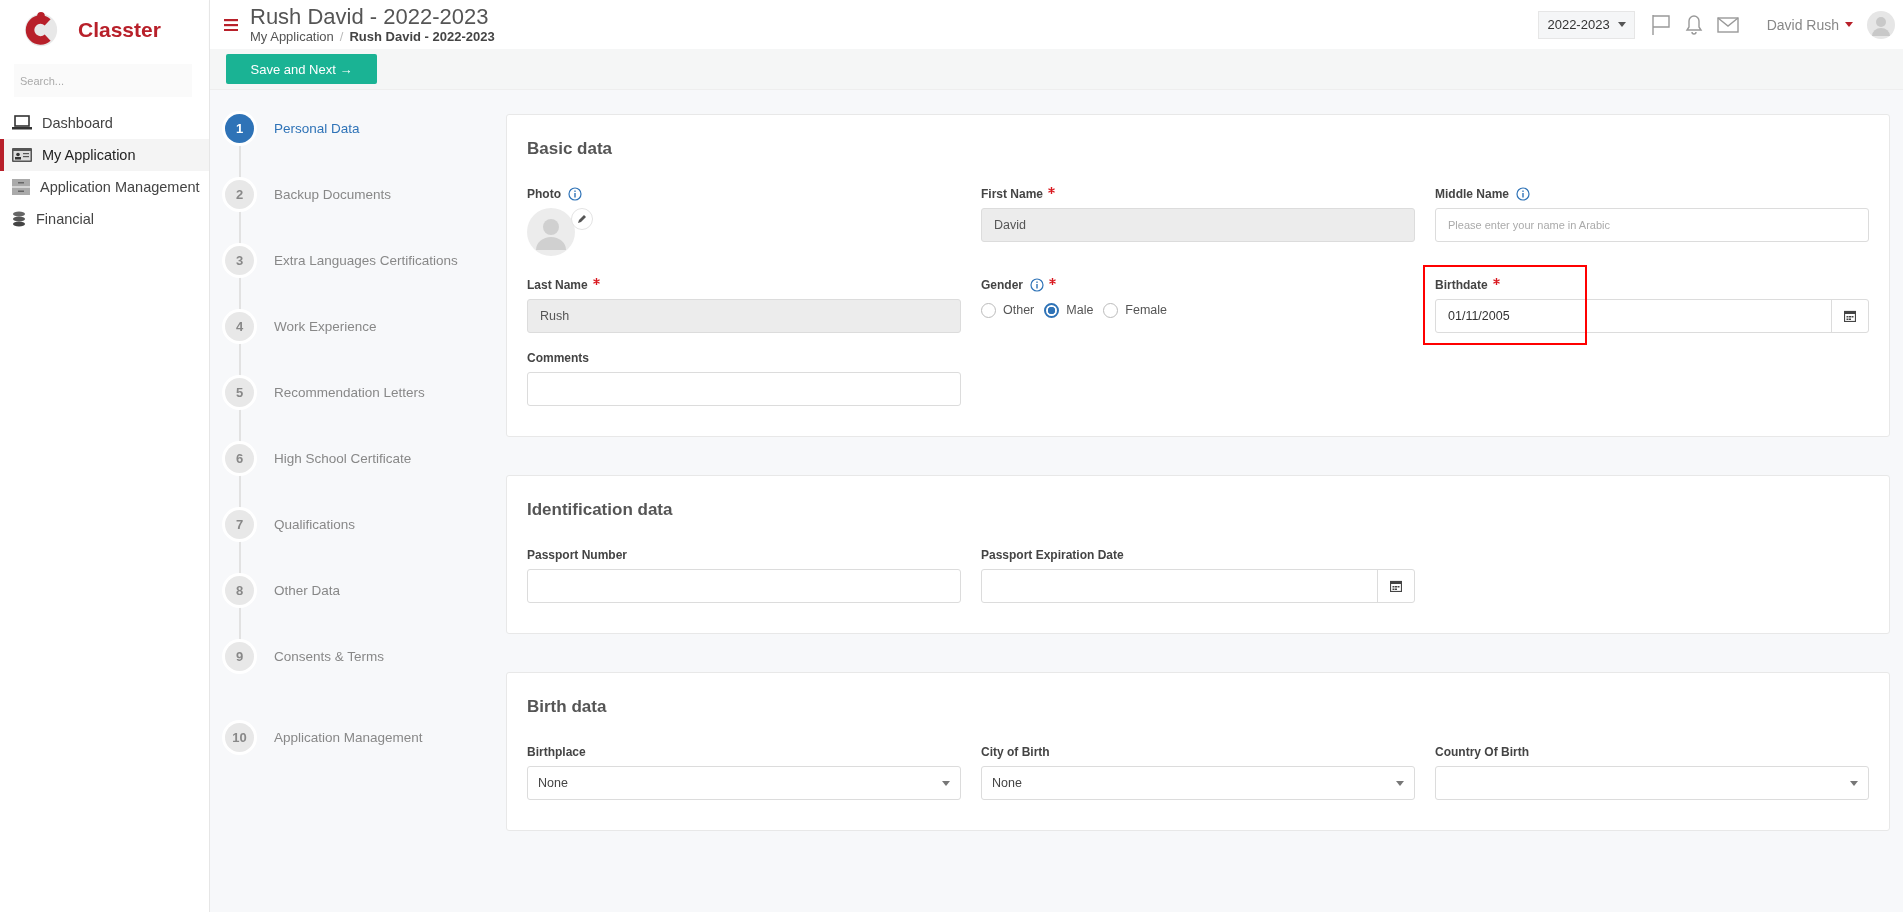  Describe the element at coordinates (1135, 310) in the screenshot. I see `radio-option: Female` at that location.